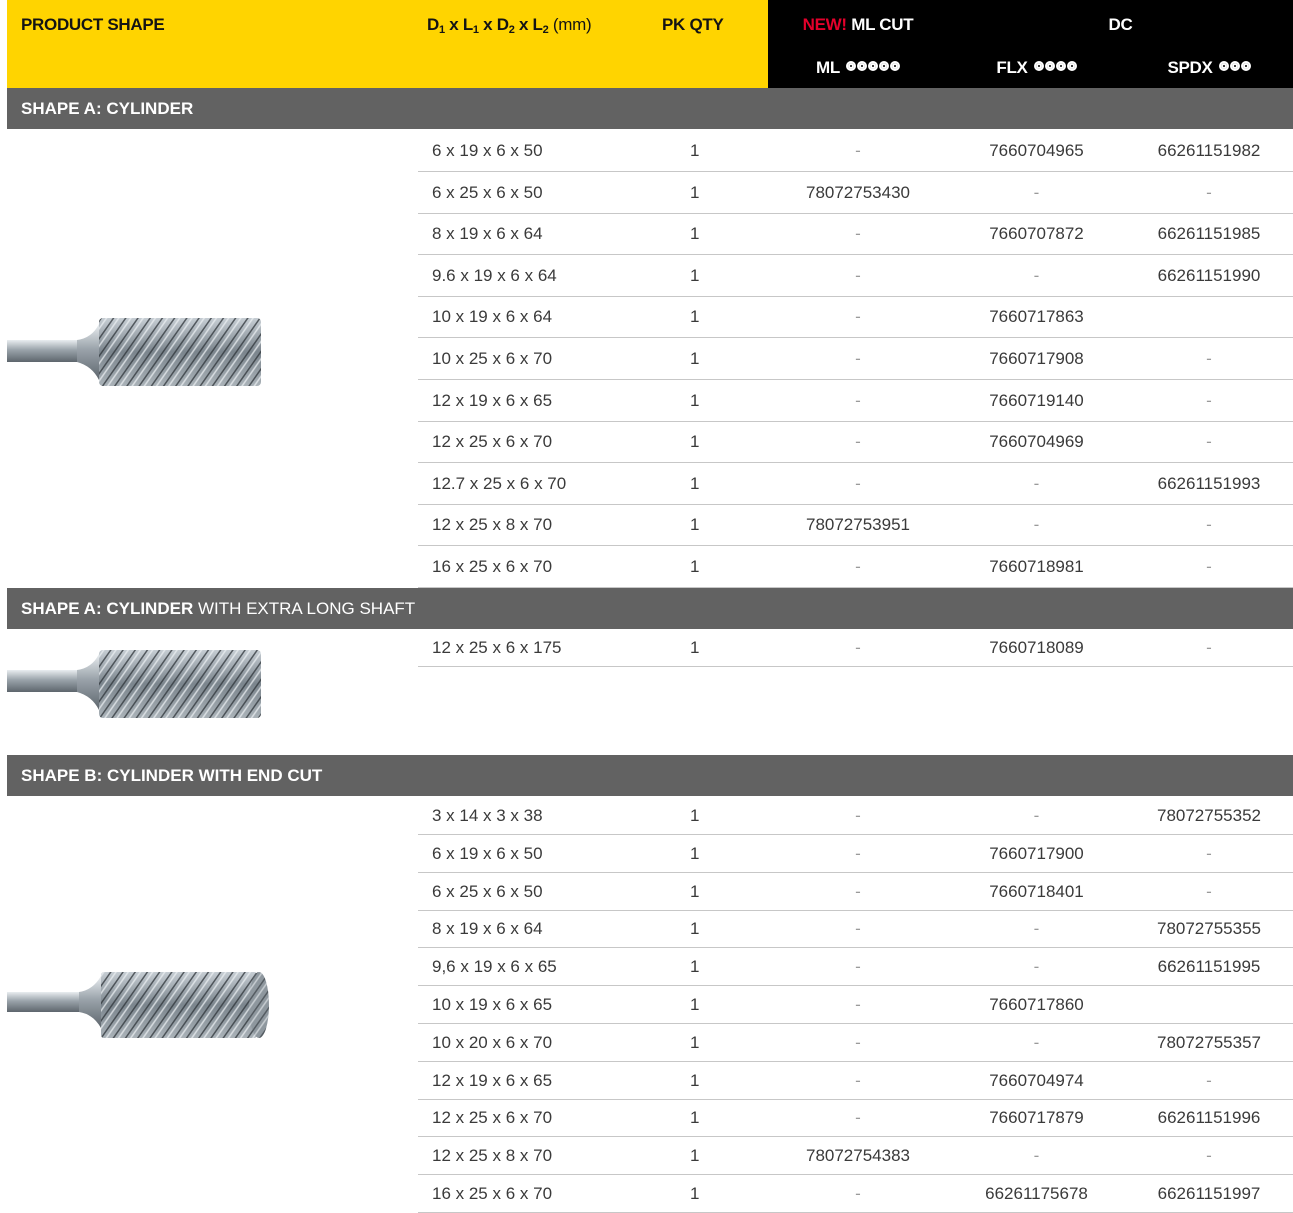 The width and height of the screenshot is (1293, 1213). What do you see at coordinates (1208, 928) in the screenshot?
I see `spdx-code-cell: 78072755355` at bounding box center [1208, 928].